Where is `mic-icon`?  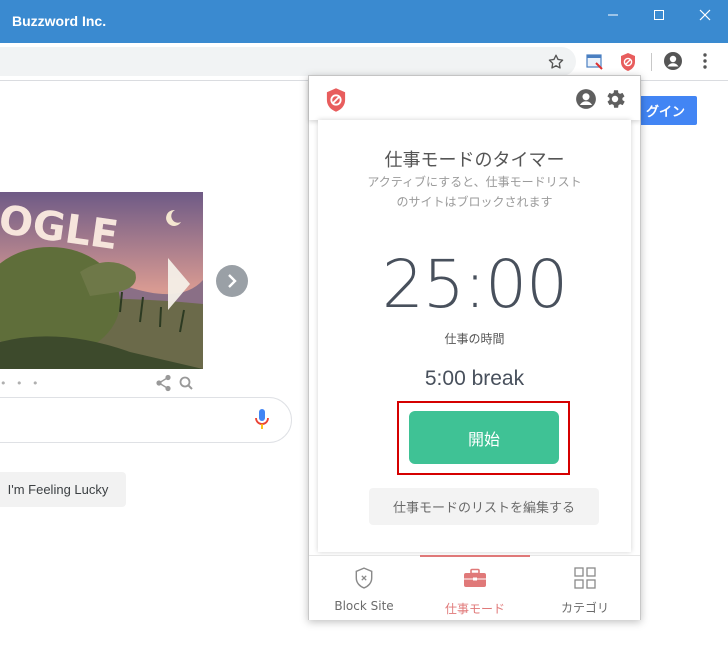
mic-icon is located at coordinates (262, 421).